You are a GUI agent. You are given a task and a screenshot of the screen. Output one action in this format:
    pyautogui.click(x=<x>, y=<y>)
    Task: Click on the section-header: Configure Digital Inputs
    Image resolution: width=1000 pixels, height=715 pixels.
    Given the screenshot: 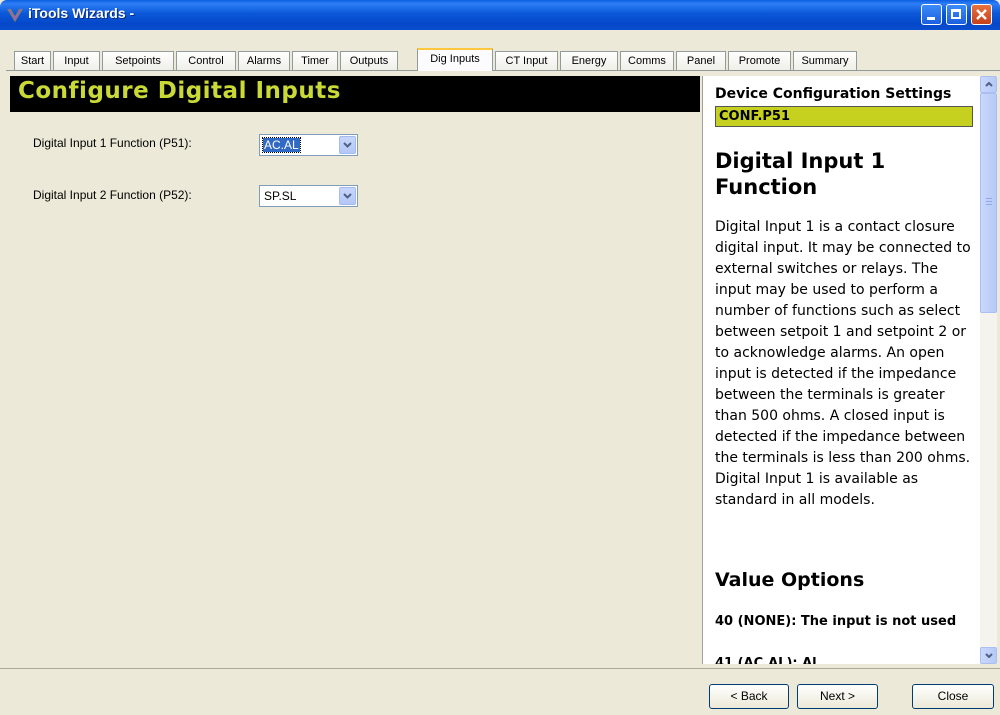 What is the action you would take?
    pyautogui.click(x=355, y=94)
    